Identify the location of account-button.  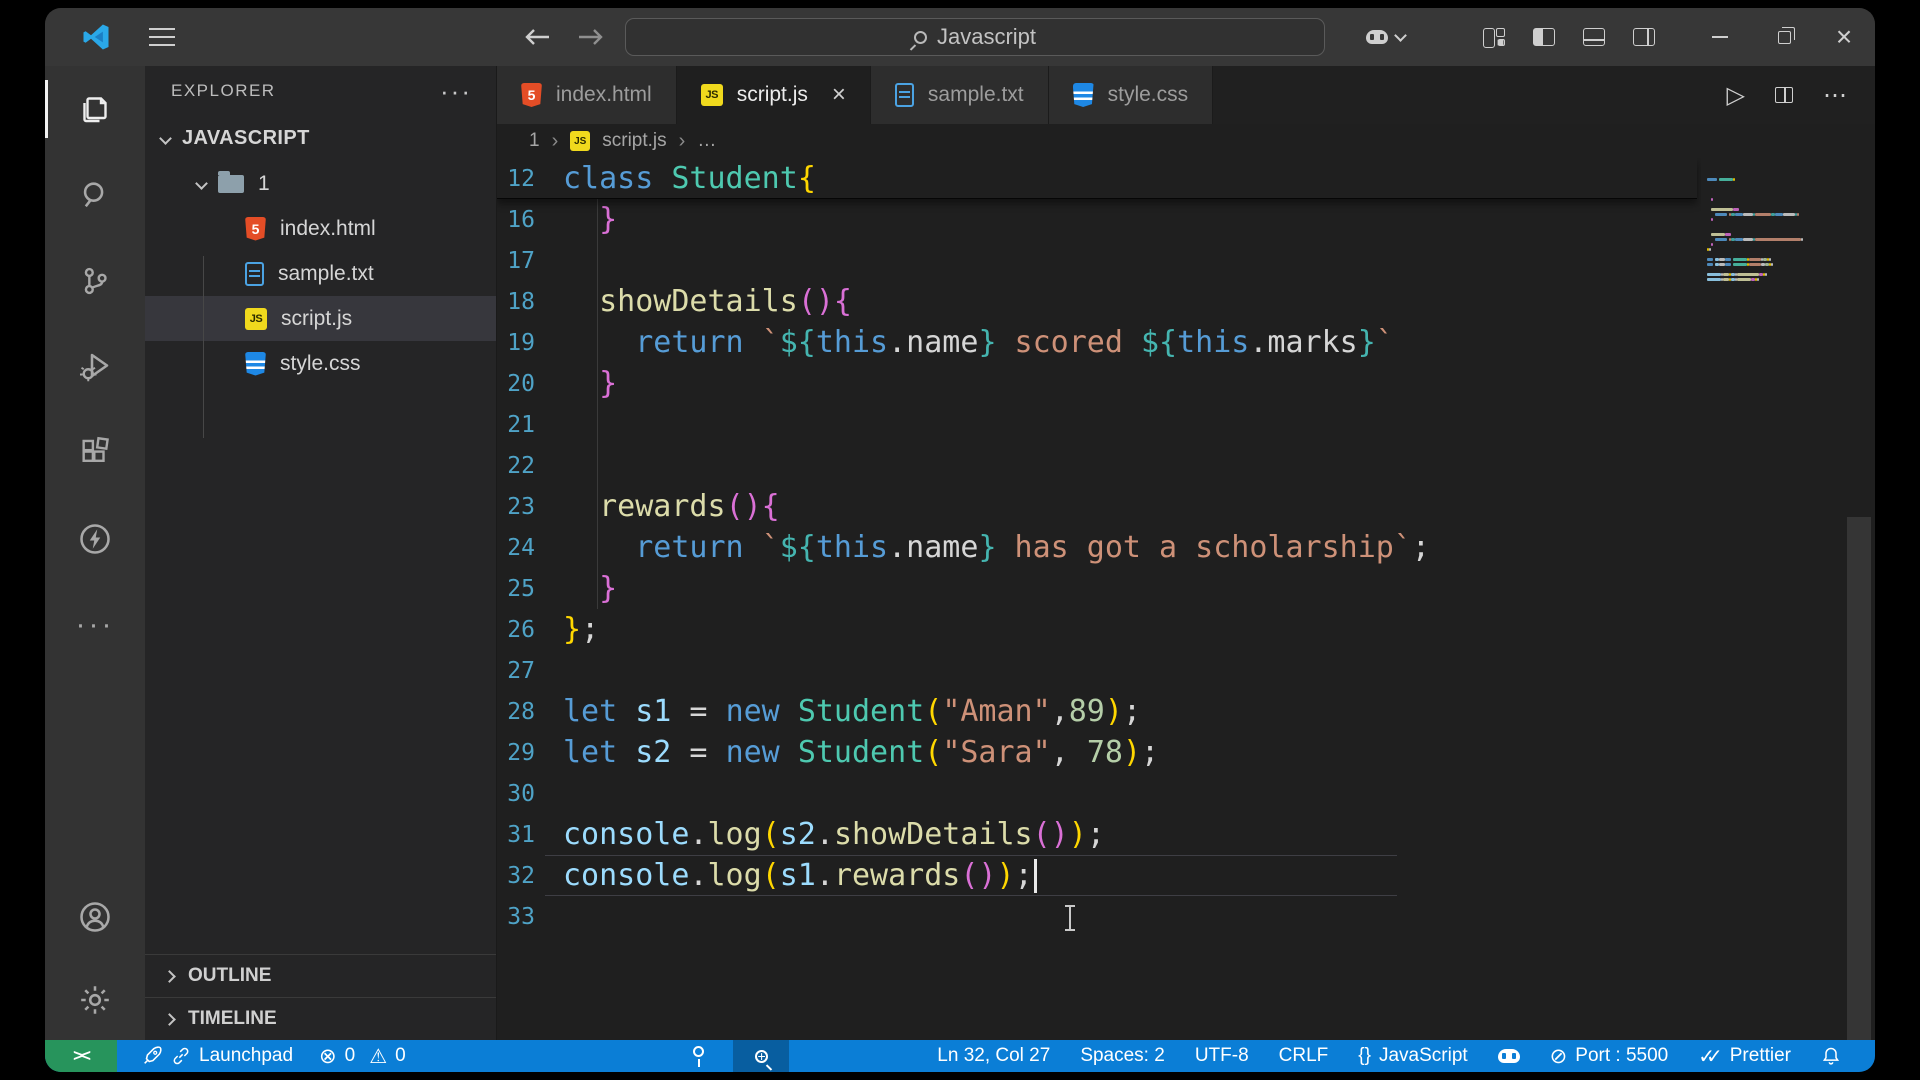
(95, 917).